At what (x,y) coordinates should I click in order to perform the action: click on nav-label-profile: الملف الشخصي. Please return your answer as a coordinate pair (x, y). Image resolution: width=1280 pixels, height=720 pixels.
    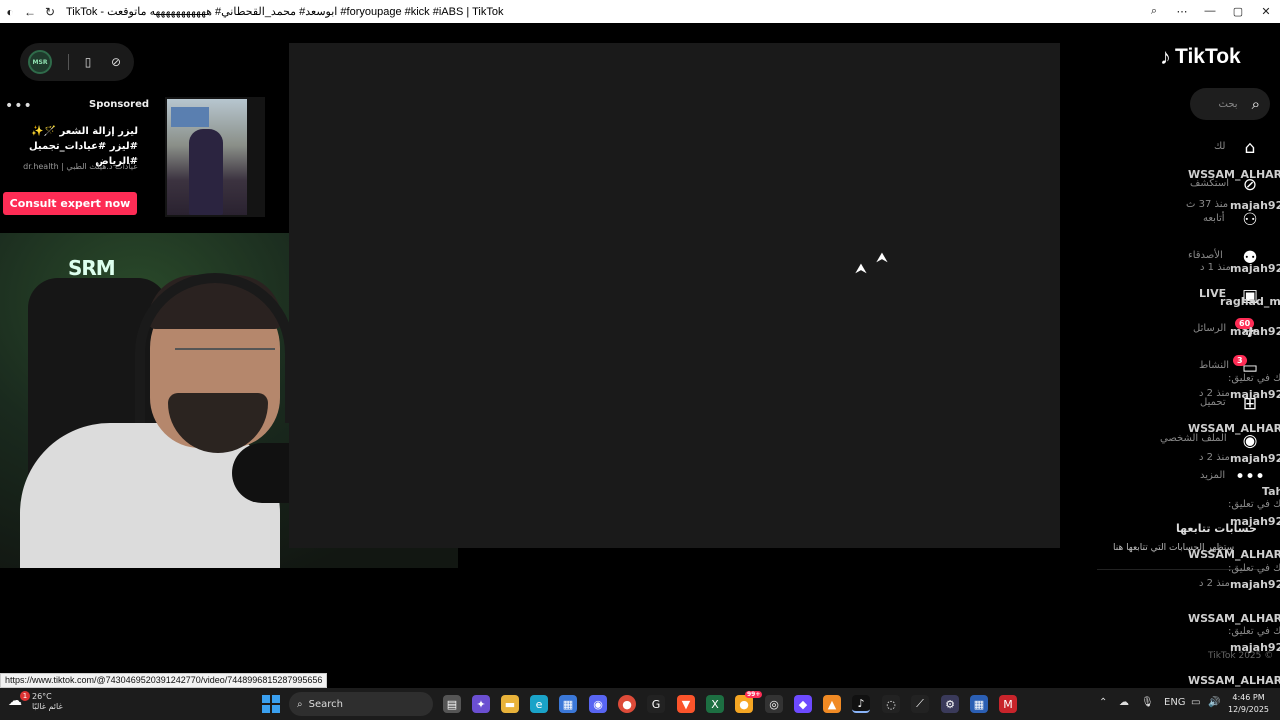
    Looking at the image, I should click on (1193, 438).